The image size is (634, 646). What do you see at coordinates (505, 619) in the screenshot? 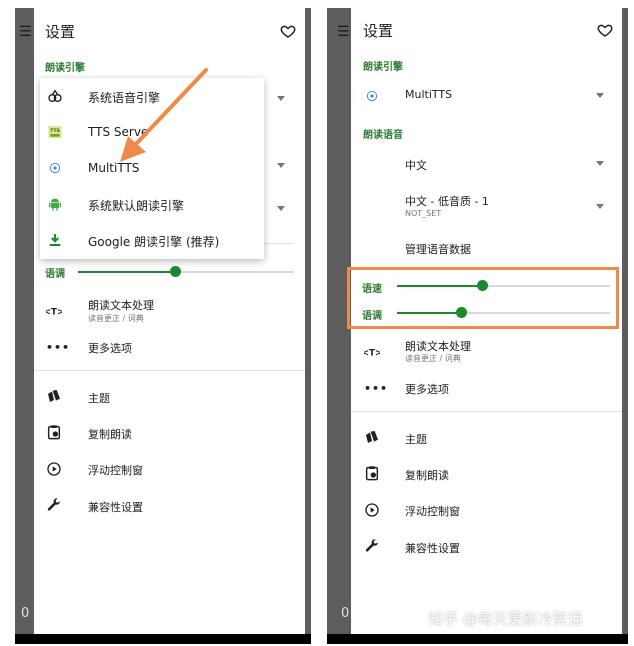
I see `watermark-text: 知乎 @每天更新冷笑话` at bounding box center [505, 619].